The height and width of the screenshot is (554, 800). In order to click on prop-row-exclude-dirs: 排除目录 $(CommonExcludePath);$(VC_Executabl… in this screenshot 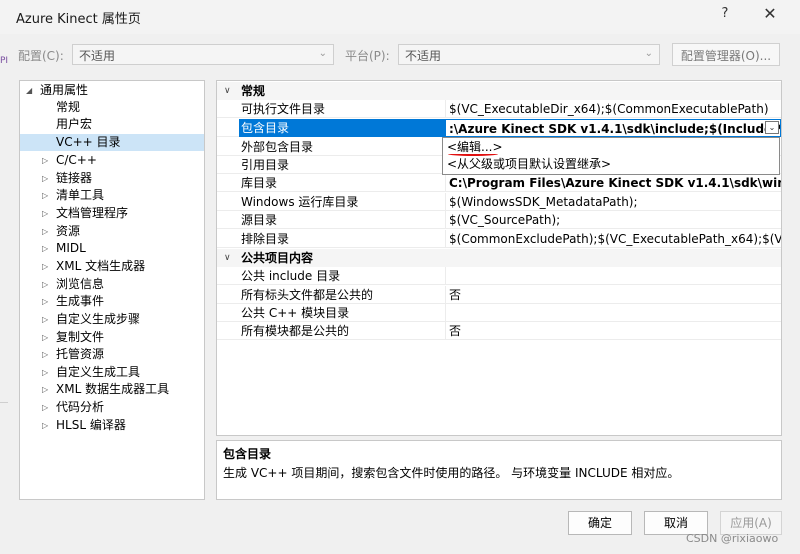, I will do `click(499, 239)`.